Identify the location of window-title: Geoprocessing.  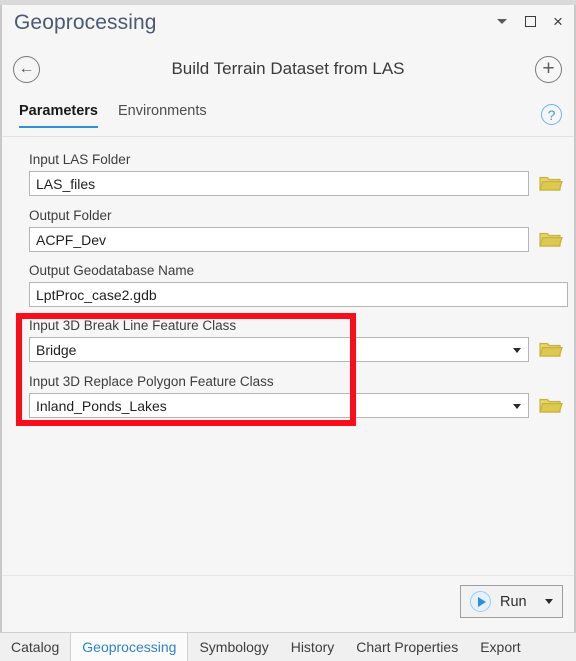
(85, 22).